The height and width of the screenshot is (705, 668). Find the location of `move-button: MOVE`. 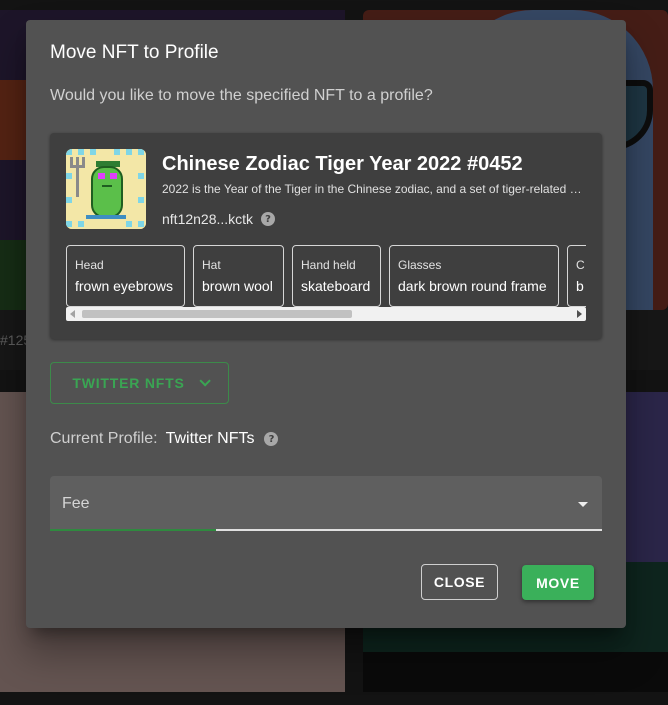

move-button: MOVE is located at coordinates (558, 582).